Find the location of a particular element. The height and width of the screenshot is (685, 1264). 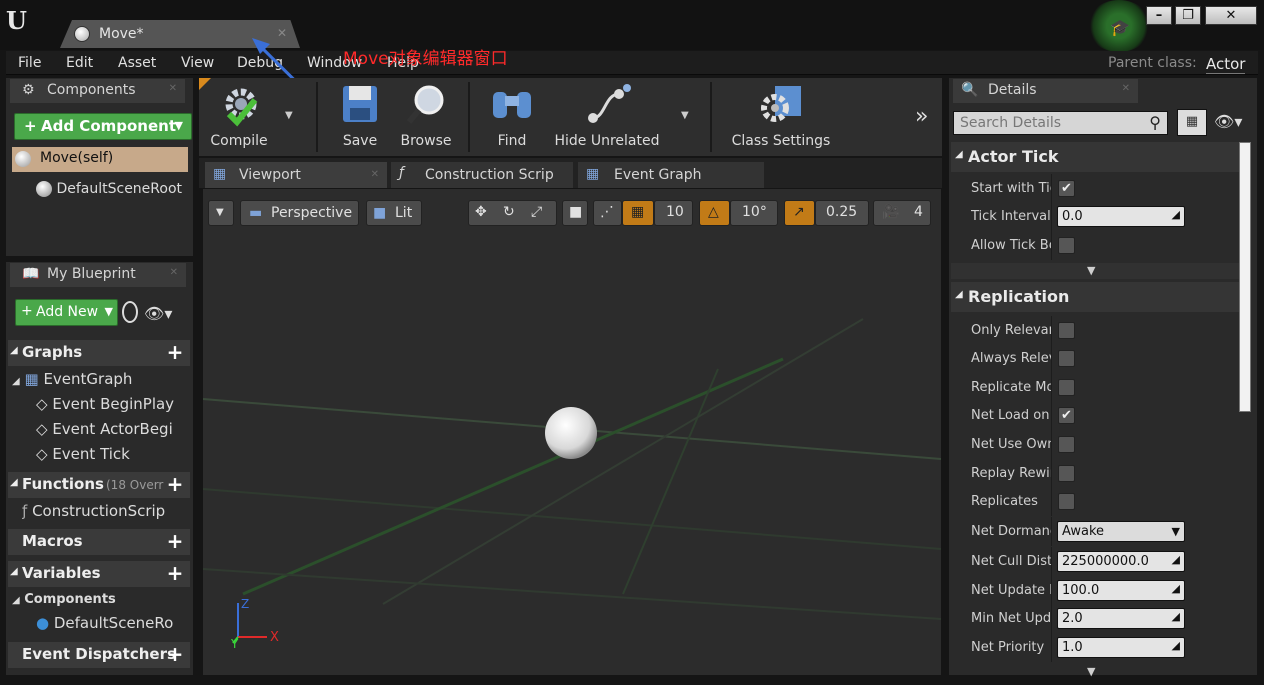

add-new-button: + Add New ▼ is located at coordinates (66, 312).